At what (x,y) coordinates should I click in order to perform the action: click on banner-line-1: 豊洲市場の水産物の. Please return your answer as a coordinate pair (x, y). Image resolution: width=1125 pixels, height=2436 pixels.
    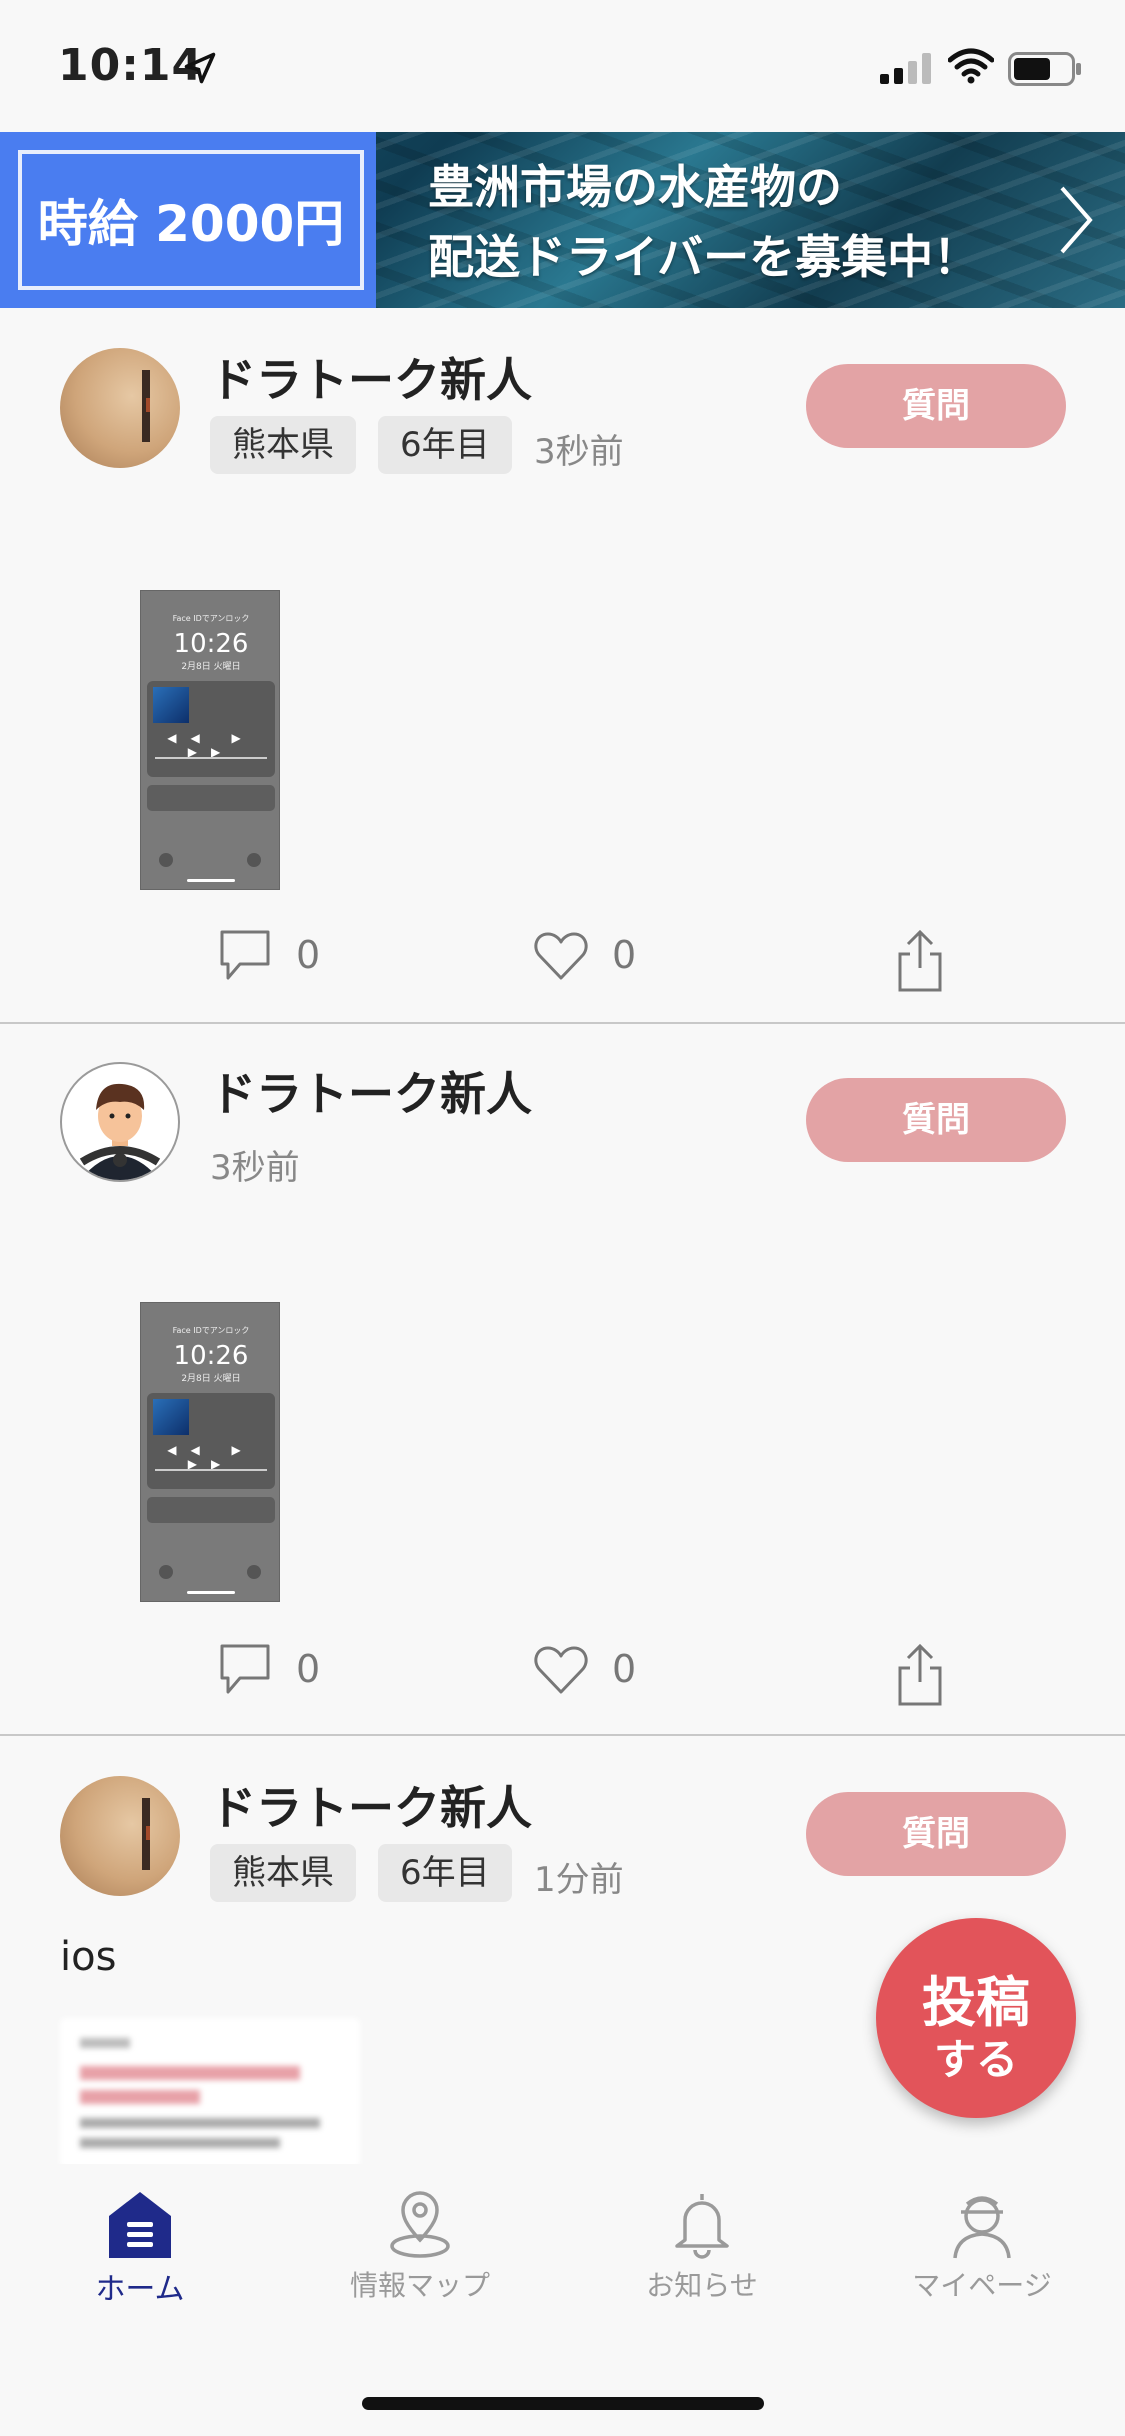
    Looking at the image, I should click on (635, 187).